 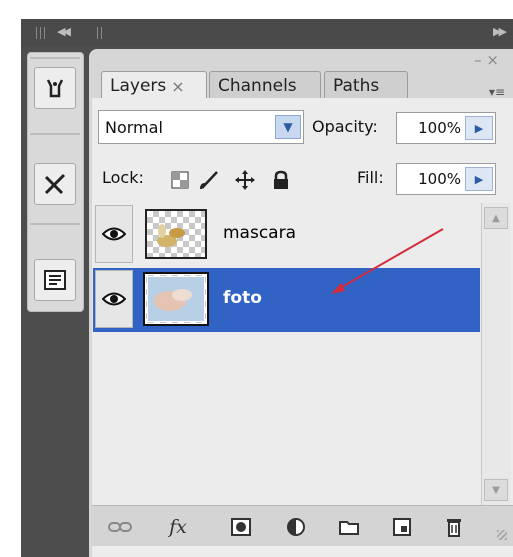 What do you see at coordinates (245, 180) in the screenshot?
I see `lock-move-icon` at bounding box center [245, 180].